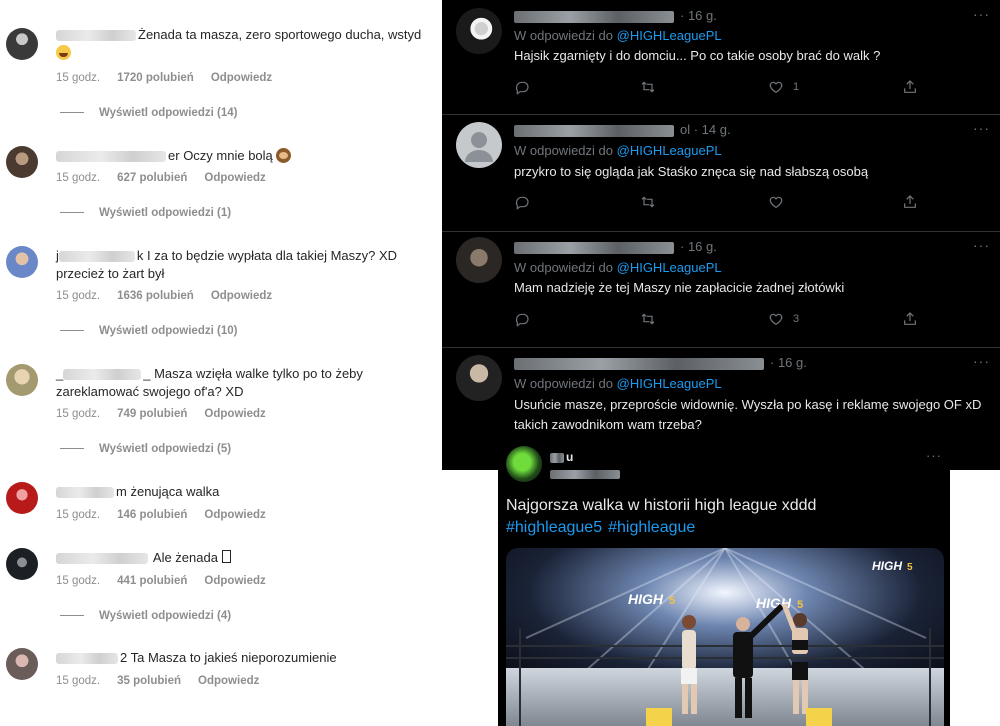  Describe the element at coordinates (149, 681) in the screenshot. I see `likes-count: 35 polubień` at that location.